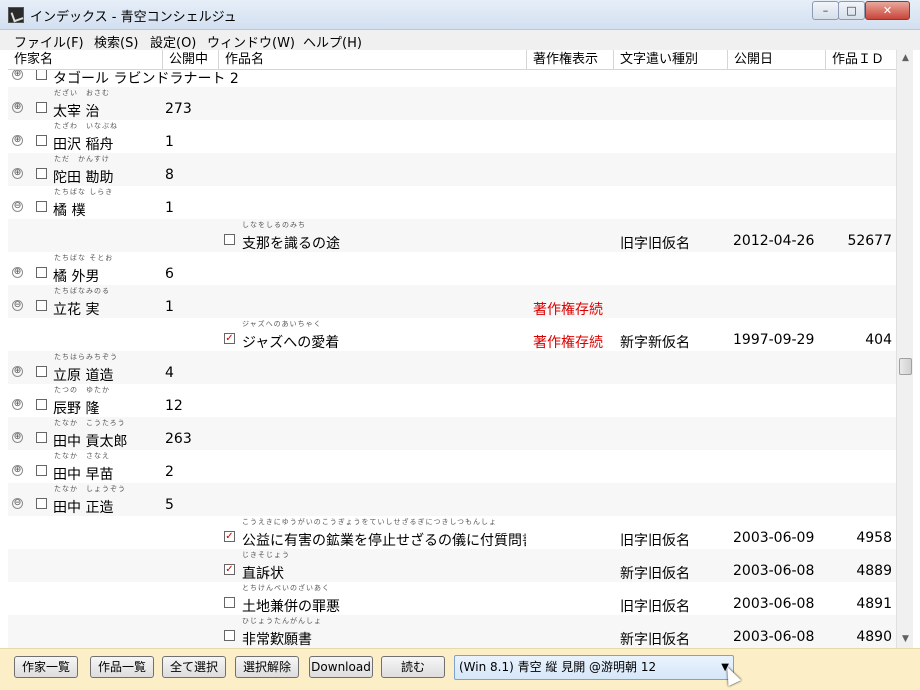 The image size is (920, 690). Describe the element at coordinates (169, 274) in the screenshot. I see `published-count: 6` at that location.